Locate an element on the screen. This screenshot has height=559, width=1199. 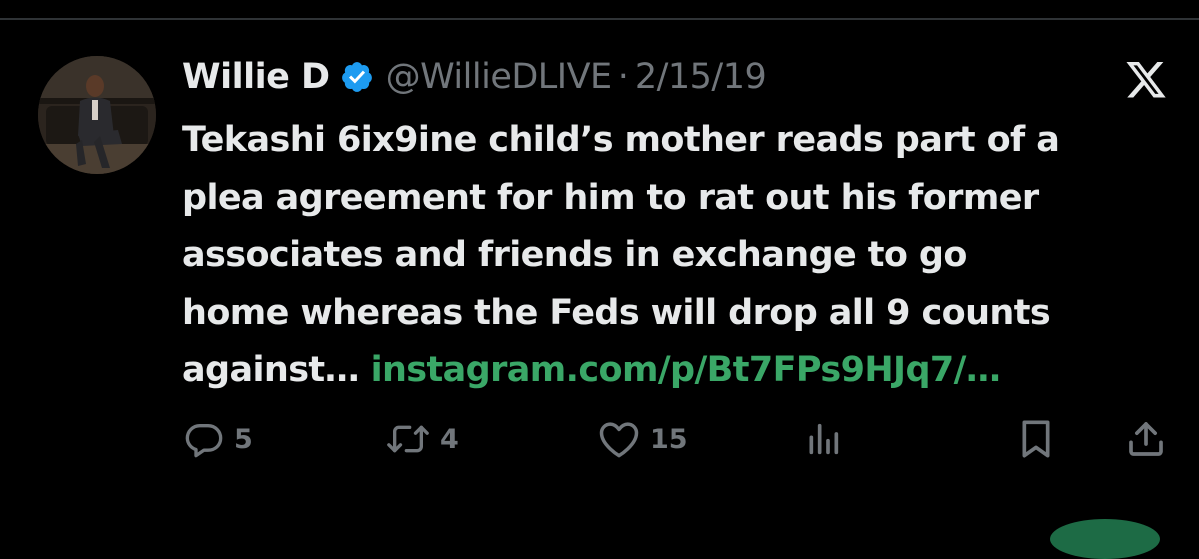
views-icon is located at coordinates (823, 439).